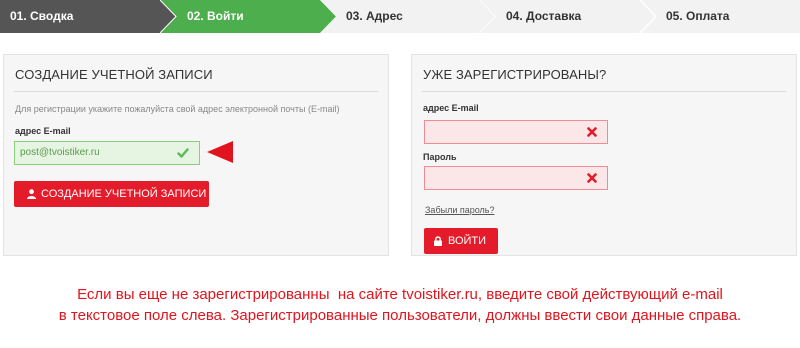  Describe the element at coordinates (467, 241) in the screenshot. I see `login-button-label: ВОЙТИ` at that location.